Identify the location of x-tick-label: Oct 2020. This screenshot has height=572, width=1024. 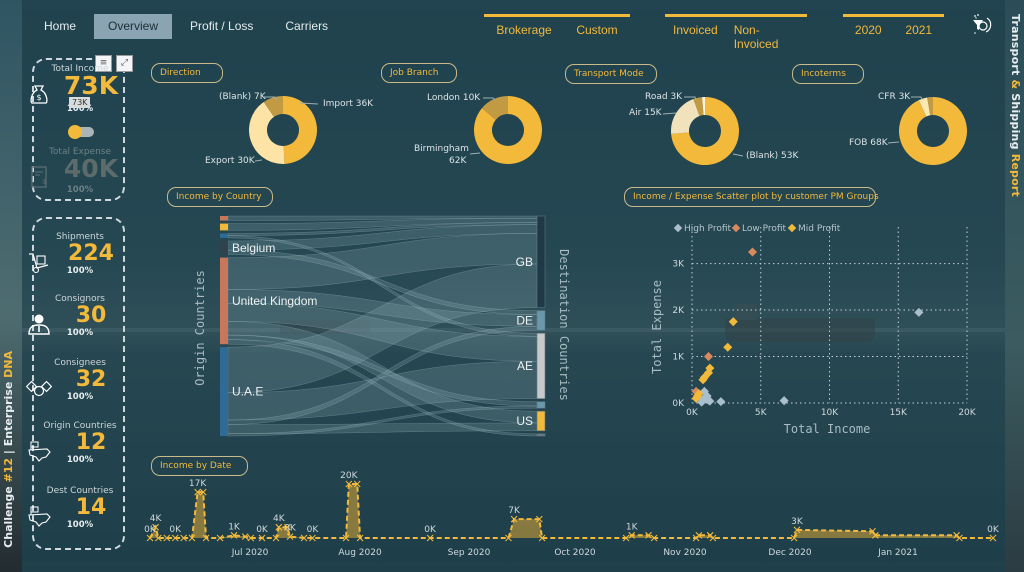
(575, 553).